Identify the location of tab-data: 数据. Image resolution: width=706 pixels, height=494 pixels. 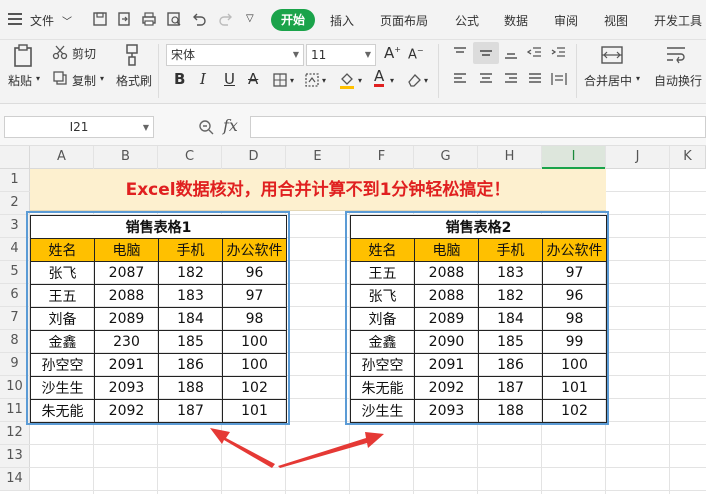
(516, 20).